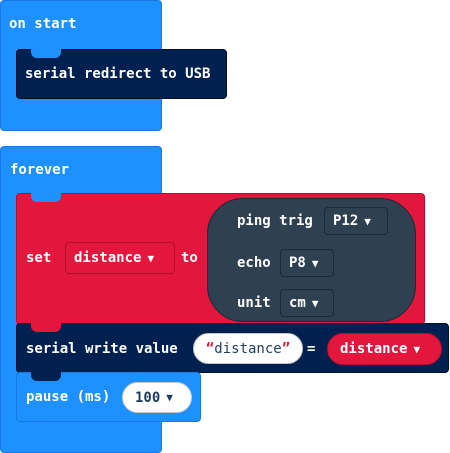  What do you see at coordinates (108, 258) in the screenshot?
I see `variable-name: distance` at bounding box center [108, 258].